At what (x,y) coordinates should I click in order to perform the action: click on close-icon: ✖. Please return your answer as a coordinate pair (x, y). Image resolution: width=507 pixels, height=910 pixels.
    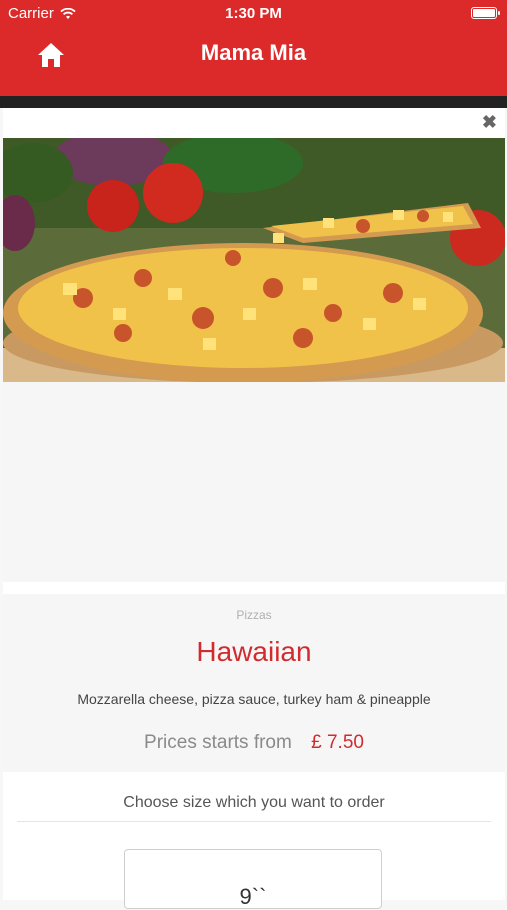
    Looking at the image, I should click on (489, 122).